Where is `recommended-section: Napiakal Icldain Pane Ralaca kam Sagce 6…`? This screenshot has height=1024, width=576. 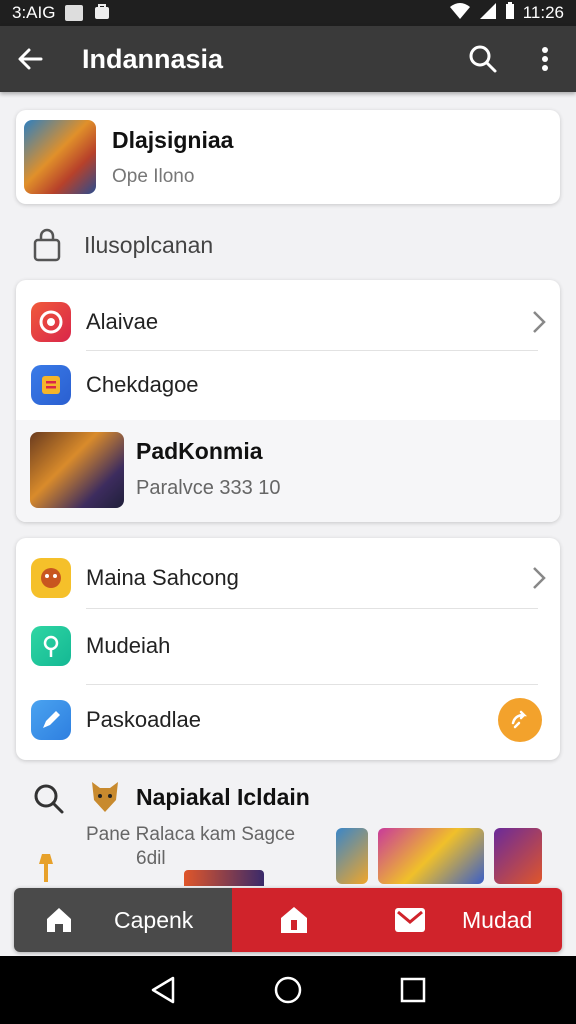 recommended-section: Napiakal Icldain Pane Ralaca kam Sagce 6… is located at coordinates (288, 828).